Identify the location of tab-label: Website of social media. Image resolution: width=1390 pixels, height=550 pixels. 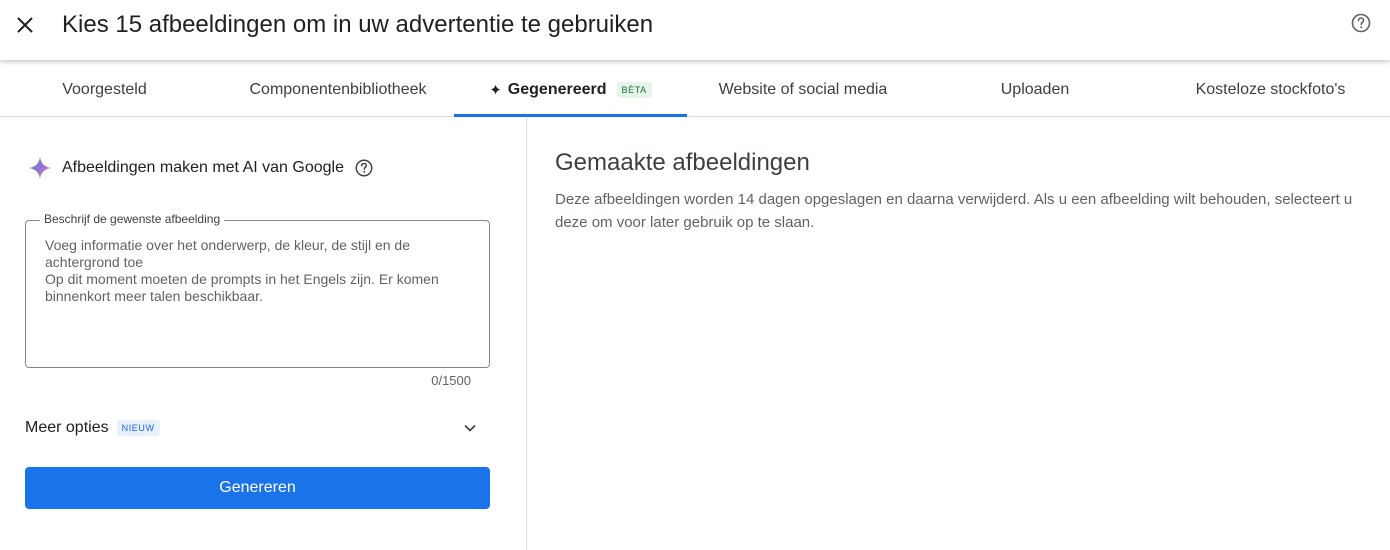
(803, 89).